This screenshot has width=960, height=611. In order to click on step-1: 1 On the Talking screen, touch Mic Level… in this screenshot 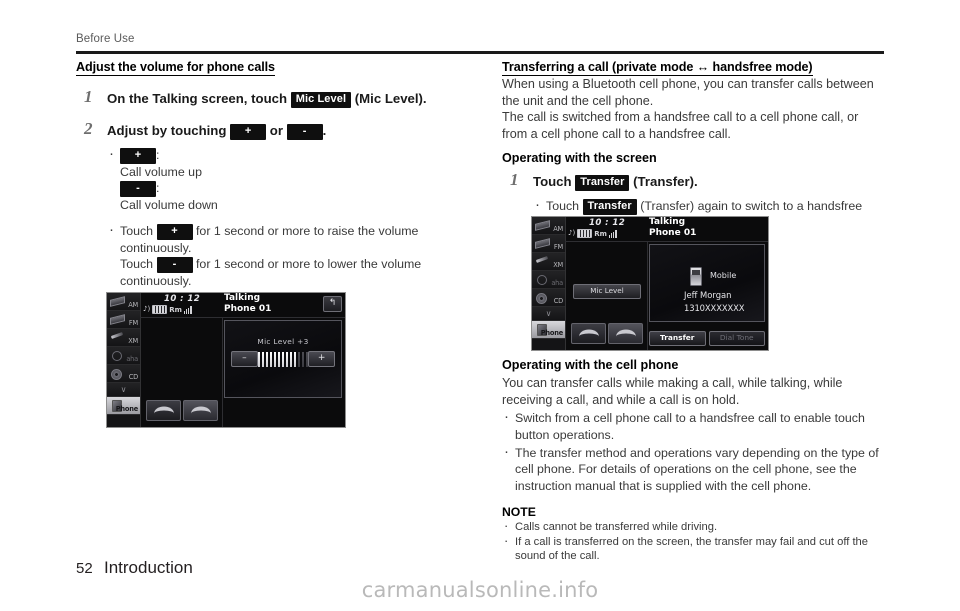, I will do `click(263, 97)`.